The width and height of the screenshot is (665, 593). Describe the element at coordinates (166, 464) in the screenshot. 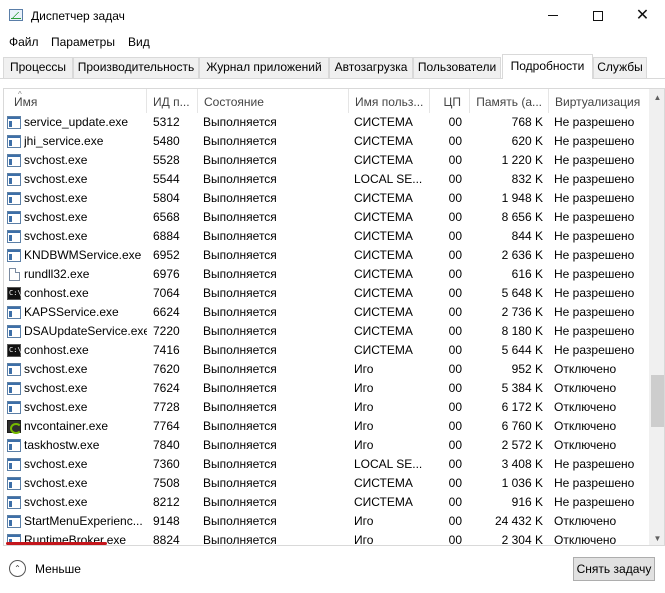

I see `cell-pid: 7360` at that location.